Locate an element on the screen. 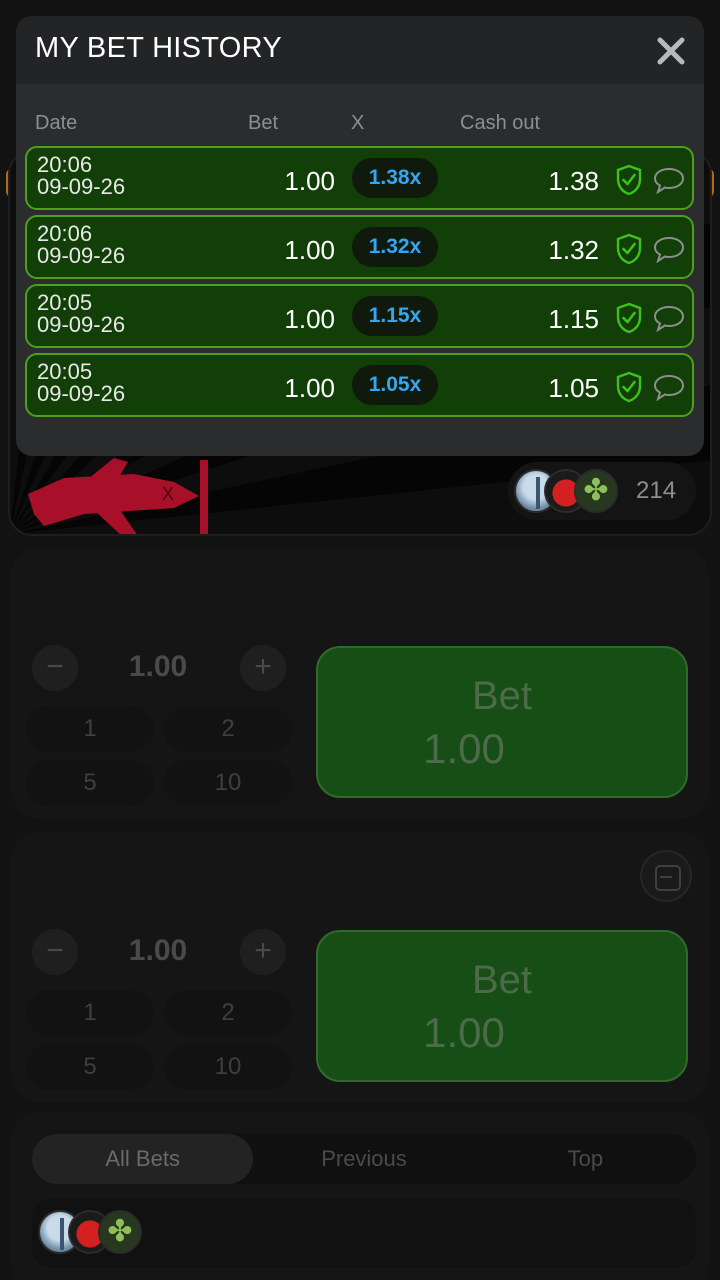 Image resolution: width=720 pixels, height=1280 pixels. players-count: 214 is located at coordinates (656, 490).